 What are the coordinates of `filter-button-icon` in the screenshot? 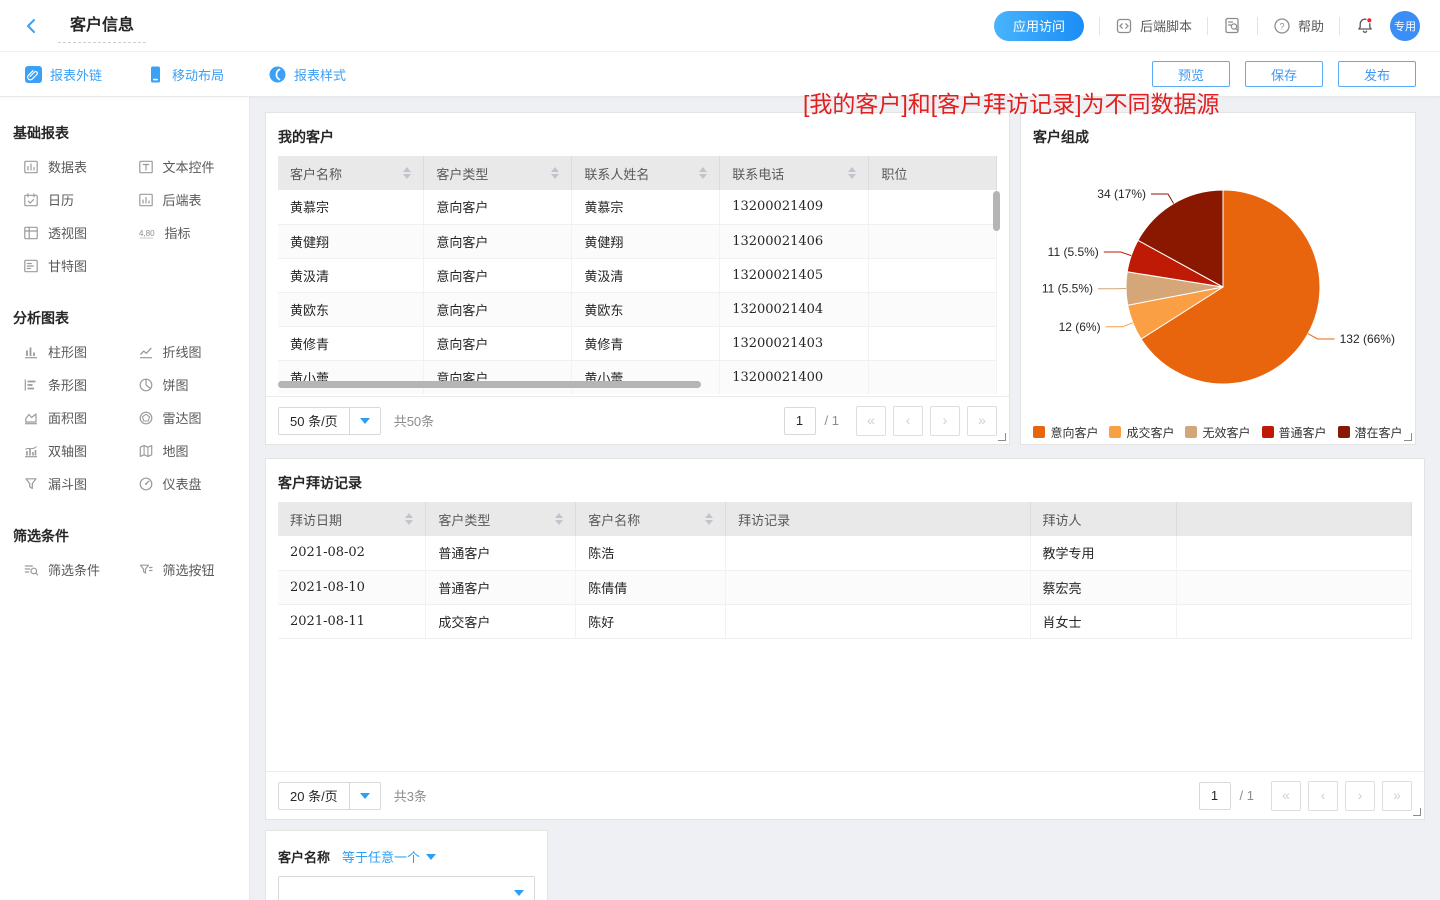 It's located at (146, 569).